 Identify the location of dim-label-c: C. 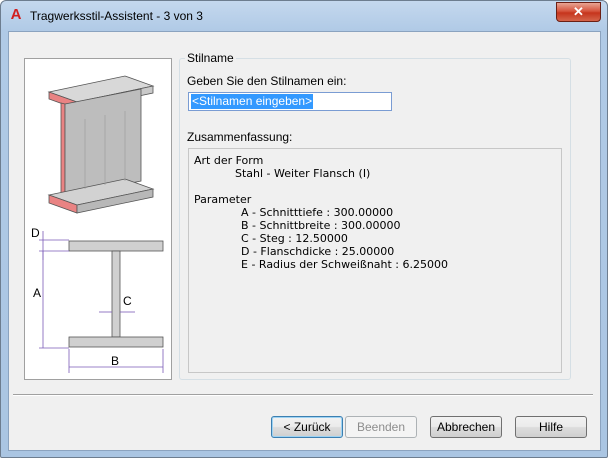
(127, 301).